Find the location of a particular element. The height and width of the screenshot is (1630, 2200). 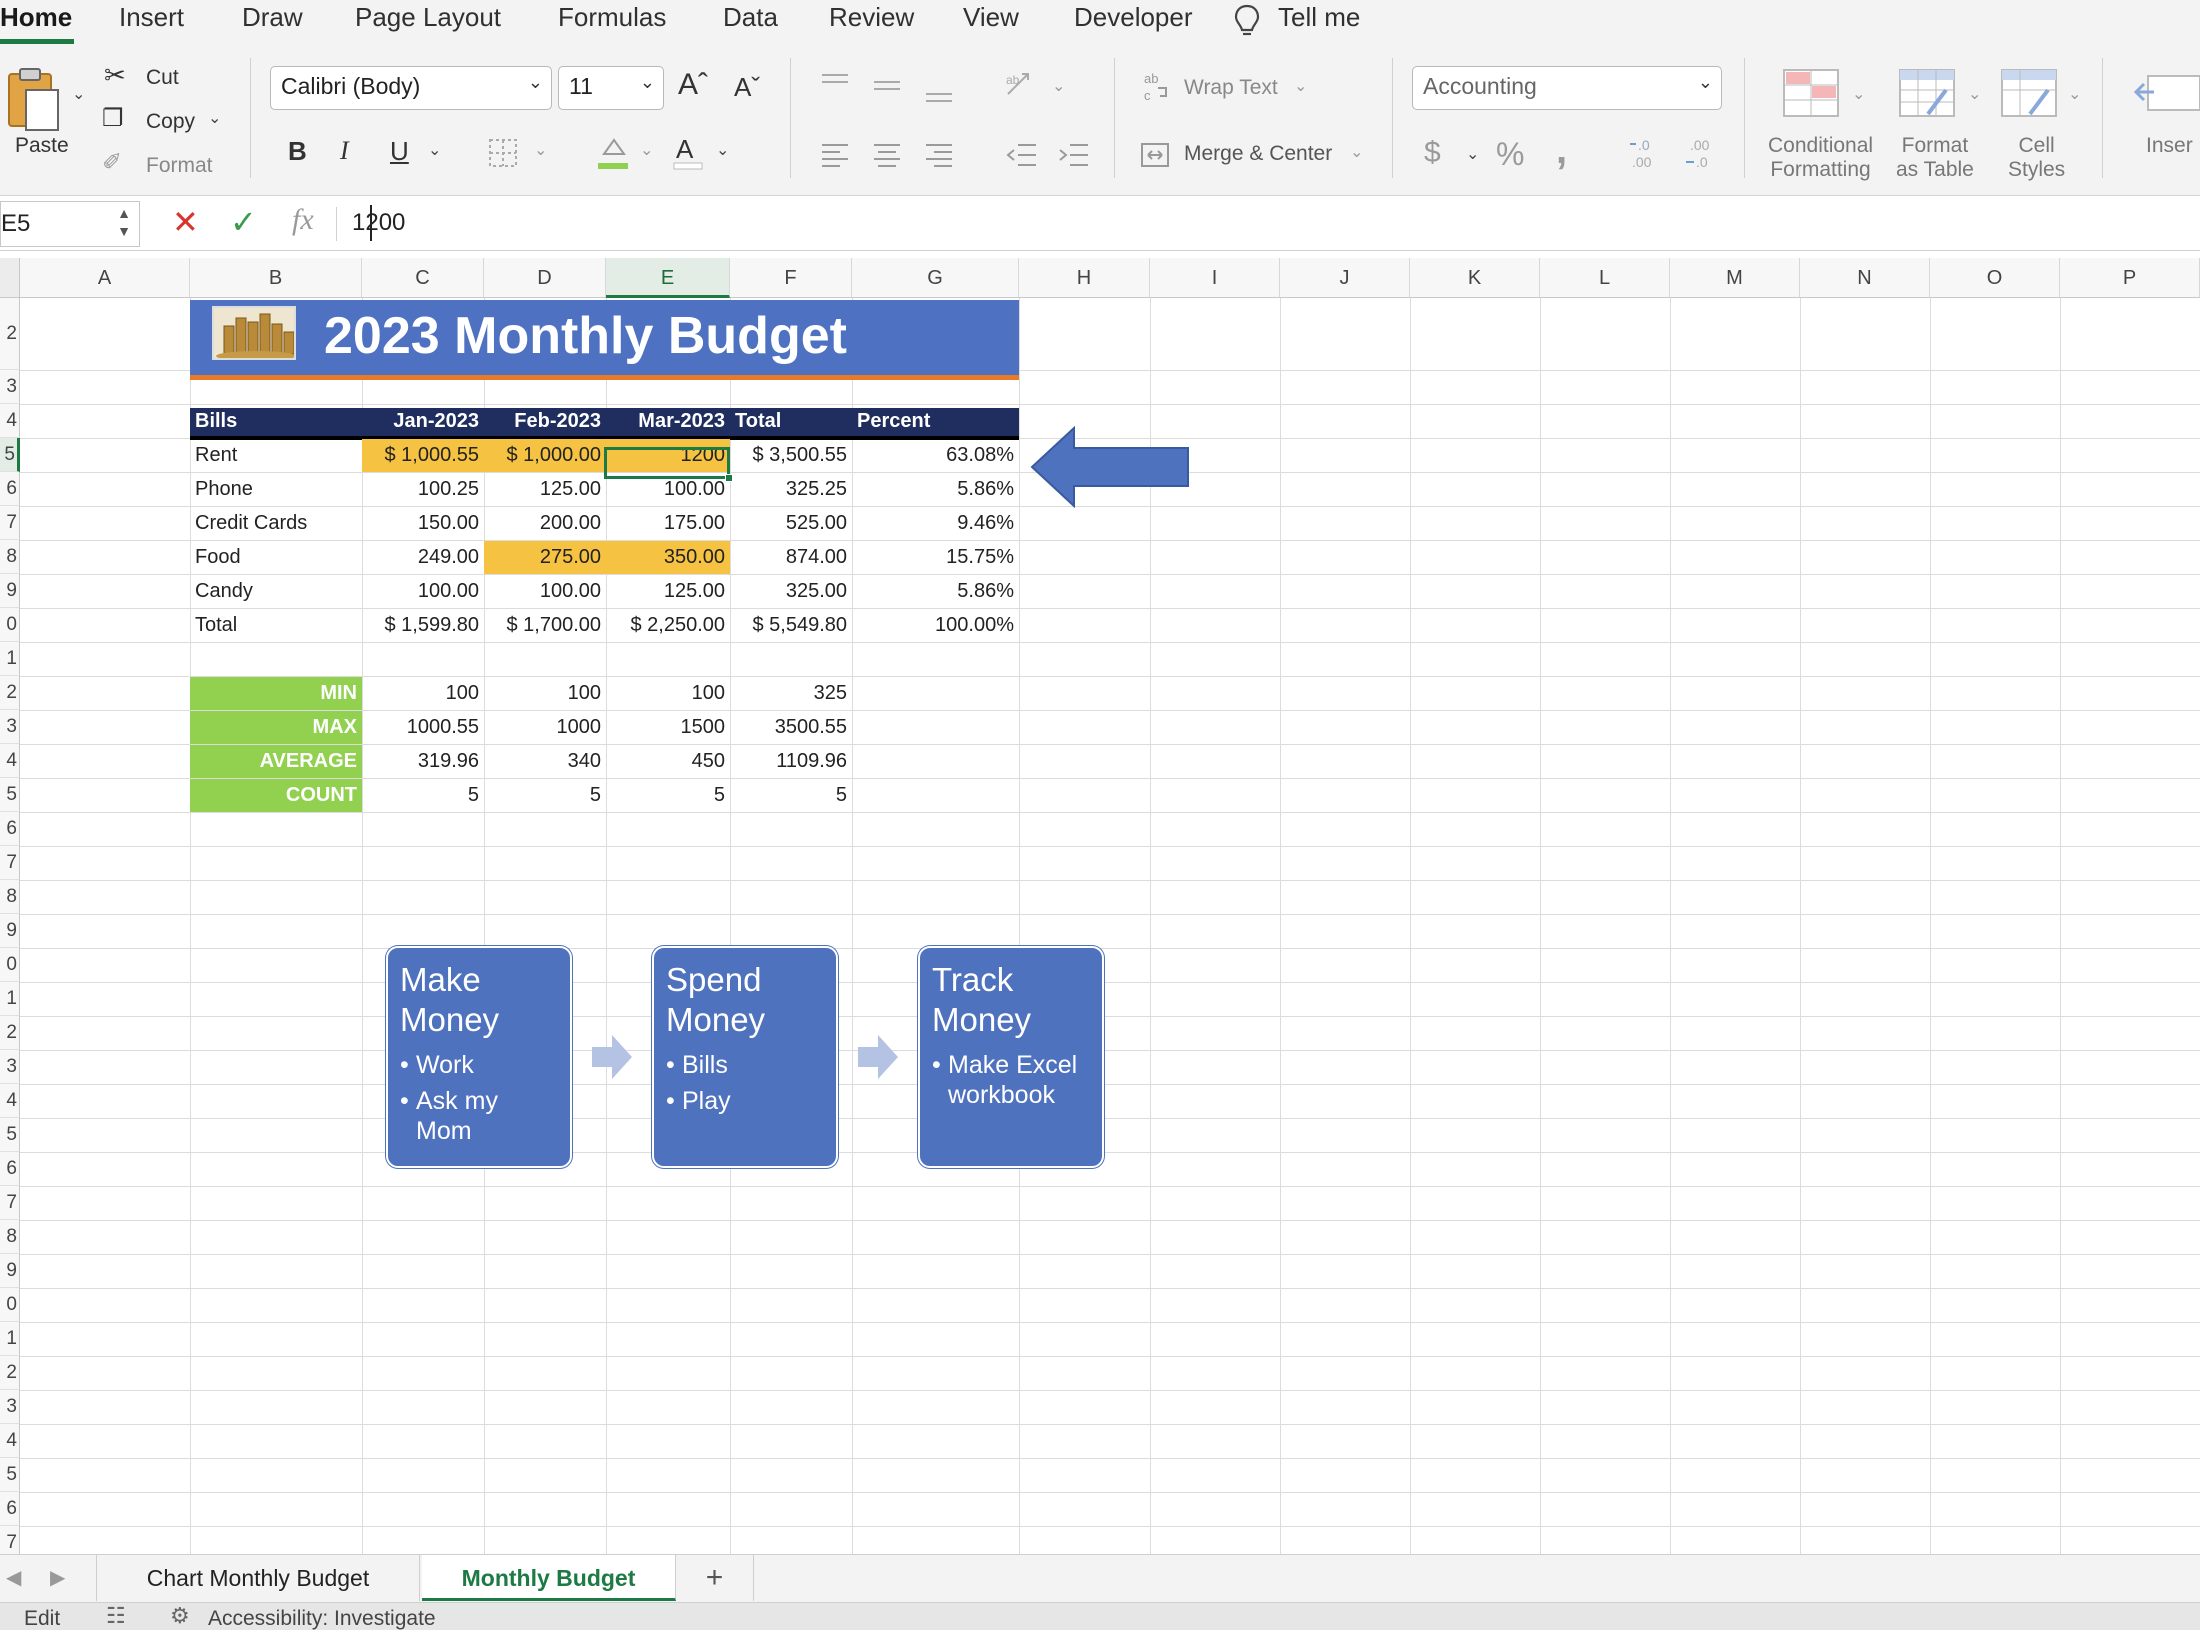

column-header-m: M is located at coordinates (1735, 278).